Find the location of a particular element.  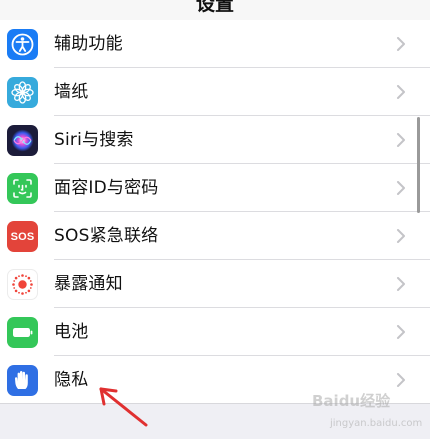

settings-row-face-id-passcode: 面容ID与密码 is located at coordinates (215, 188).